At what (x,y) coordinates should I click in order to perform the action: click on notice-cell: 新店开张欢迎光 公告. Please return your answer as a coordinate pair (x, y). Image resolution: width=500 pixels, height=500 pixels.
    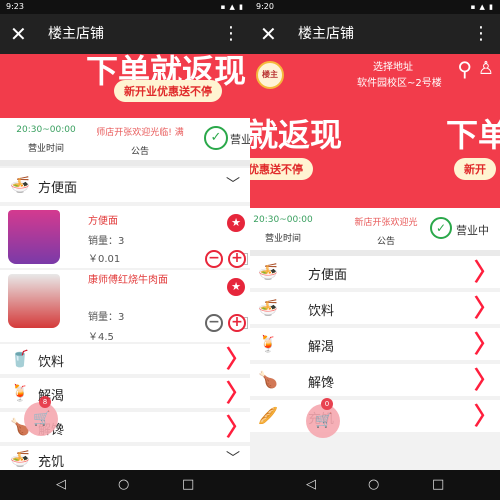
    Looking at the image, I should click on (386, 229).